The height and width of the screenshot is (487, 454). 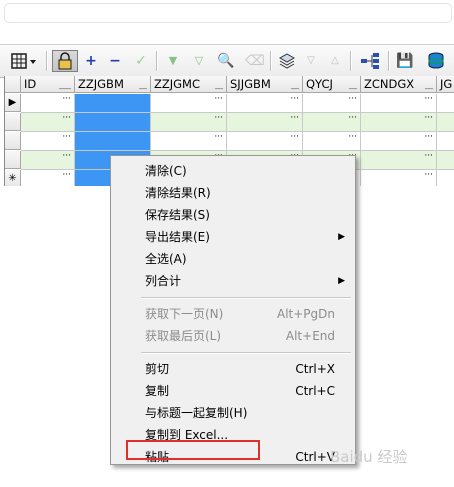 I want to click on sort-desc-button: ▽, so click(x=311, y=61).